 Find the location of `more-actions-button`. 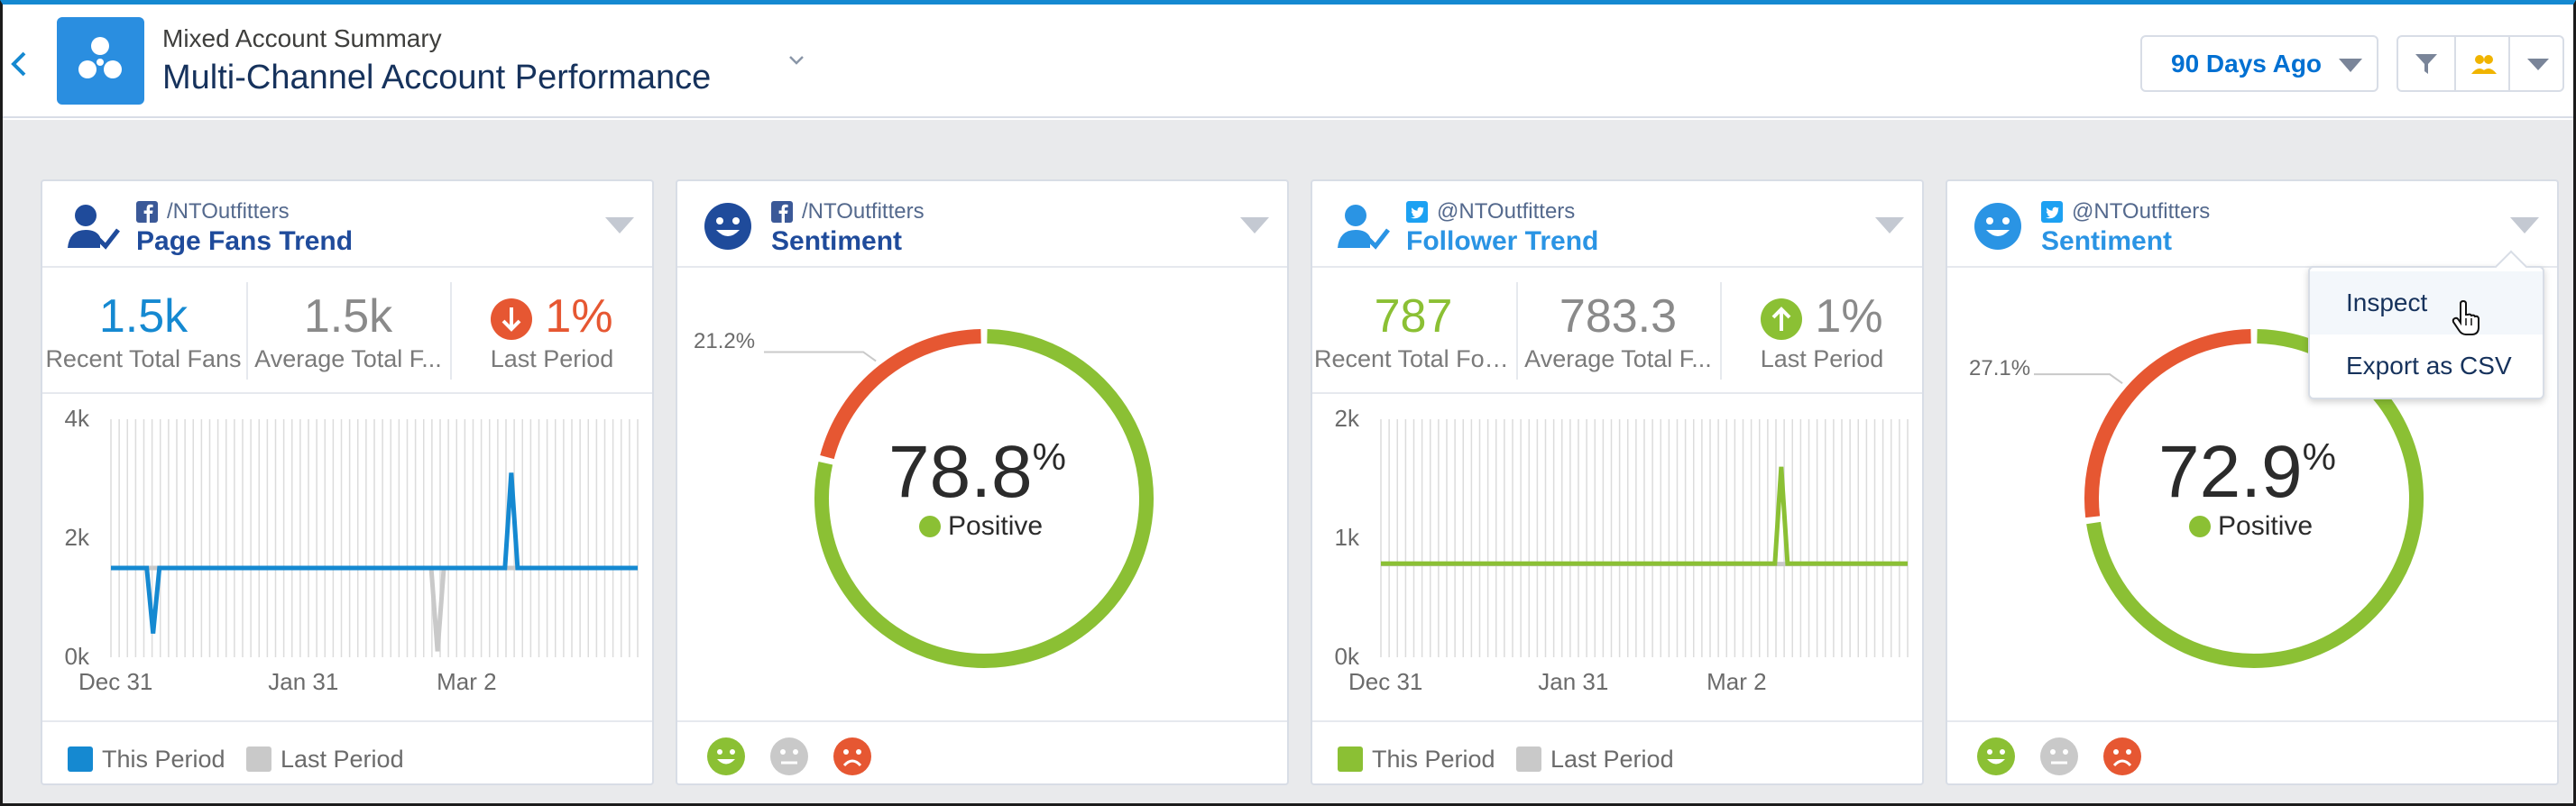

more-actions-button is located at coordinates (2538, 63).